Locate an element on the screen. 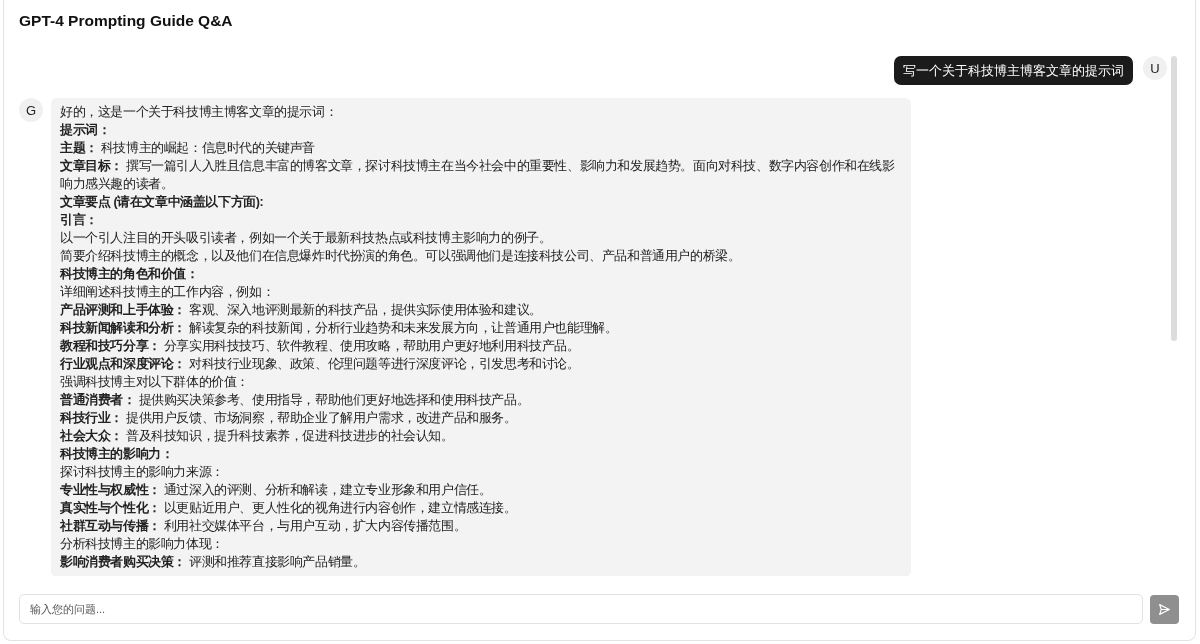 The width and height of the screenshot is (1200, 644). message-line: 专业性与权威性： 通过深入的评测、分析和解读，建立专业形象和用户信任。 is located at coordinates (276, 490).